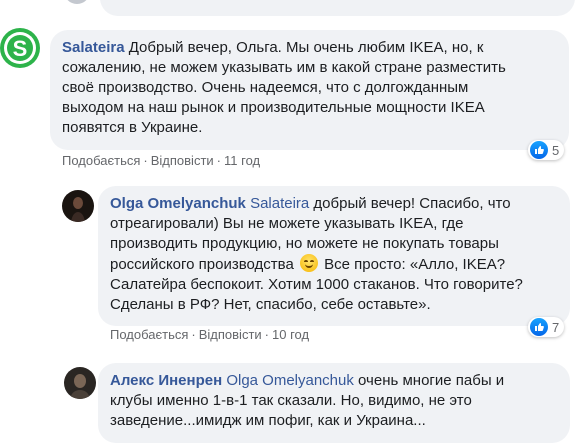  What do you see at coordinates (337, 8) in the screenshot?
I see `previous-comment-bubble` at bounding box center [337, 8].